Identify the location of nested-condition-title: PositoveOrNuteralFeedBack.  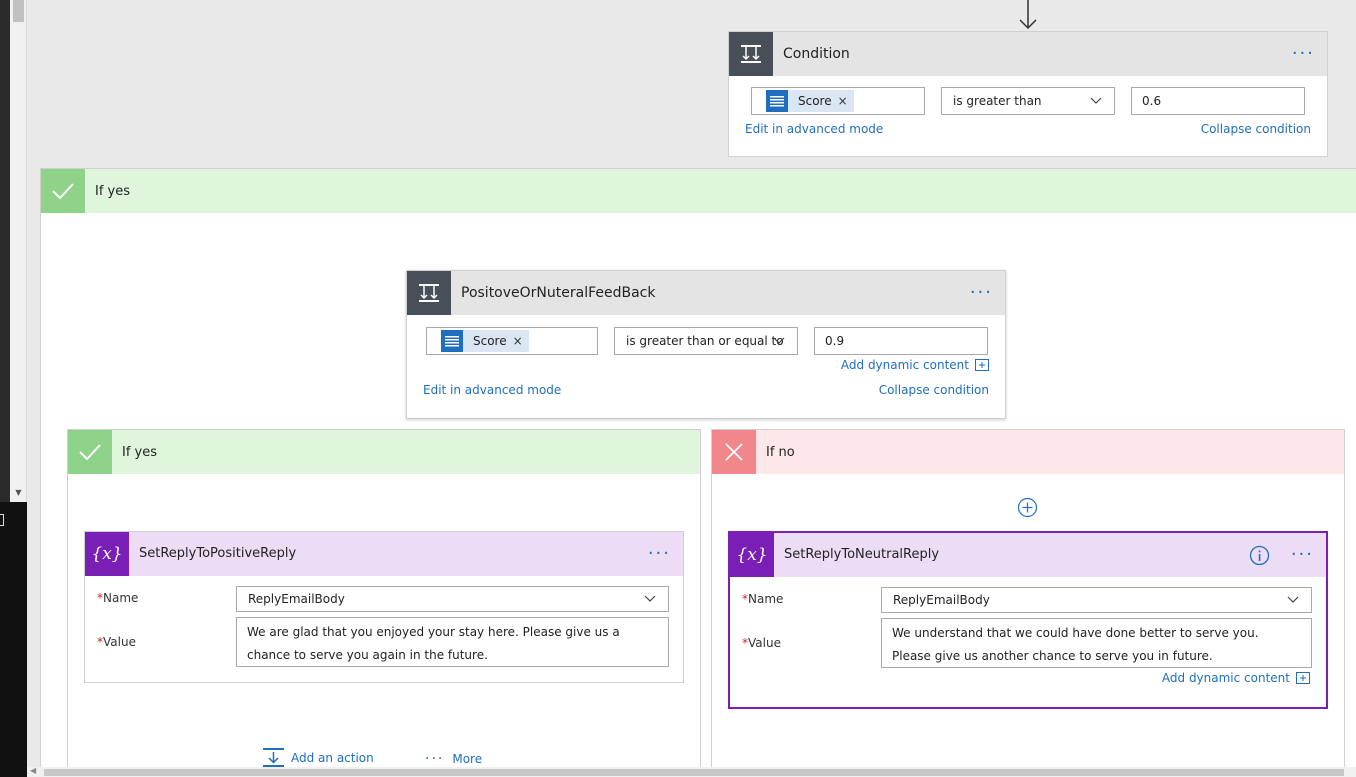
(558, 293).